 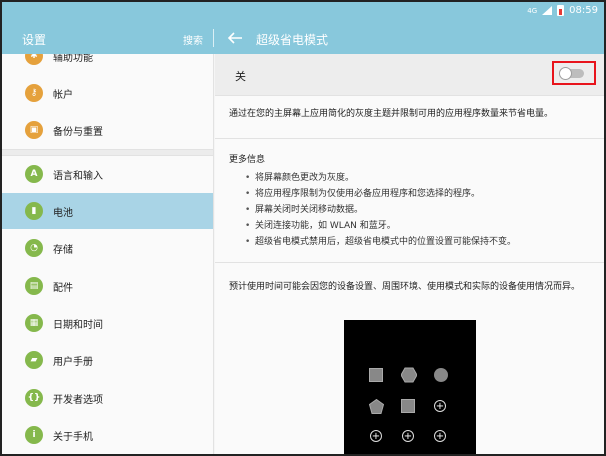 I want to click on backup-icon: ▣, so click(x=34, y=130).